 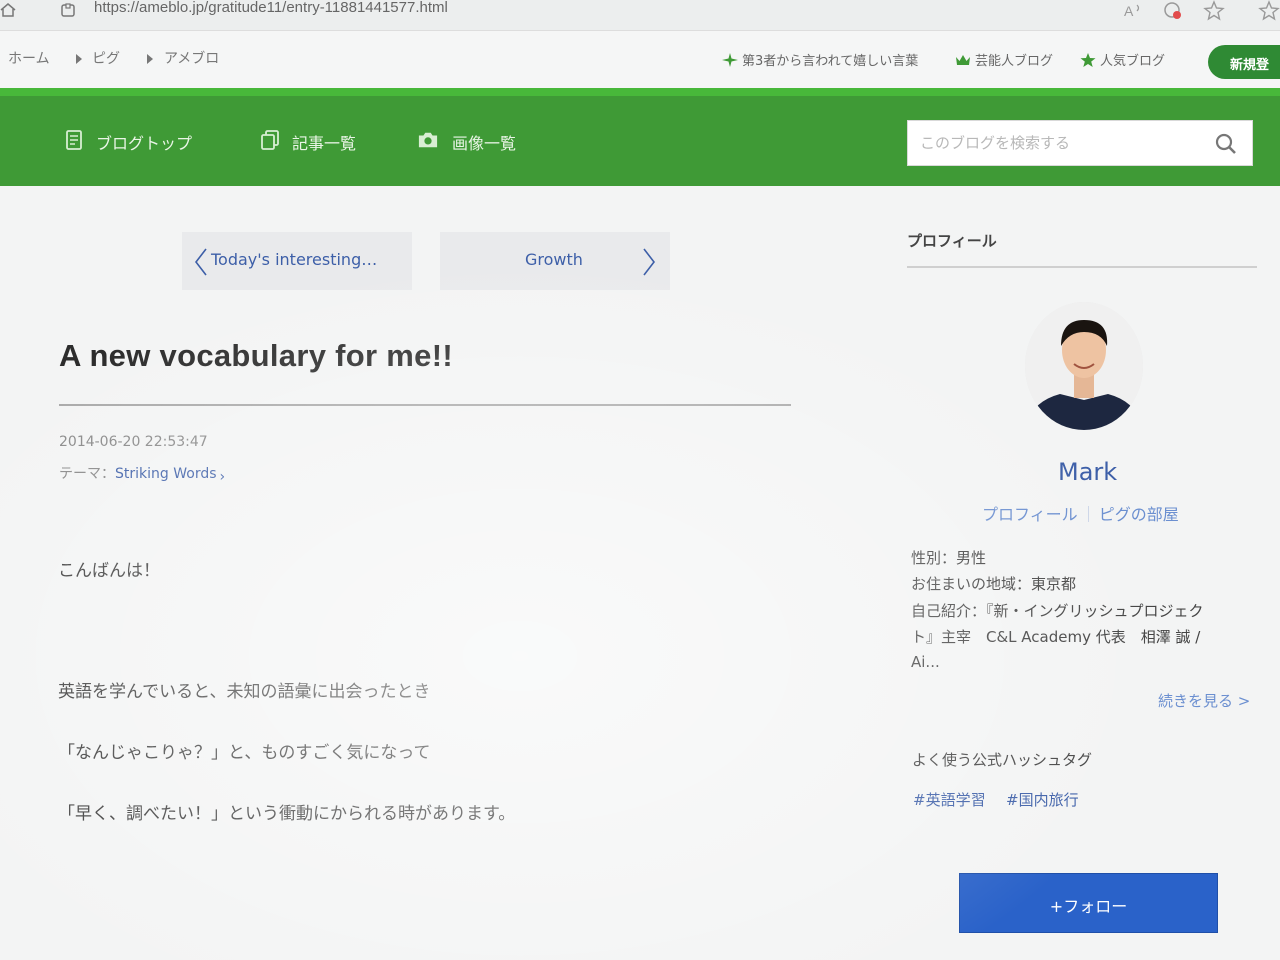 What do you see at coordinates (1088, 514) in the screenshot?
I see `link-separator` at bounding box center [1088, 514].